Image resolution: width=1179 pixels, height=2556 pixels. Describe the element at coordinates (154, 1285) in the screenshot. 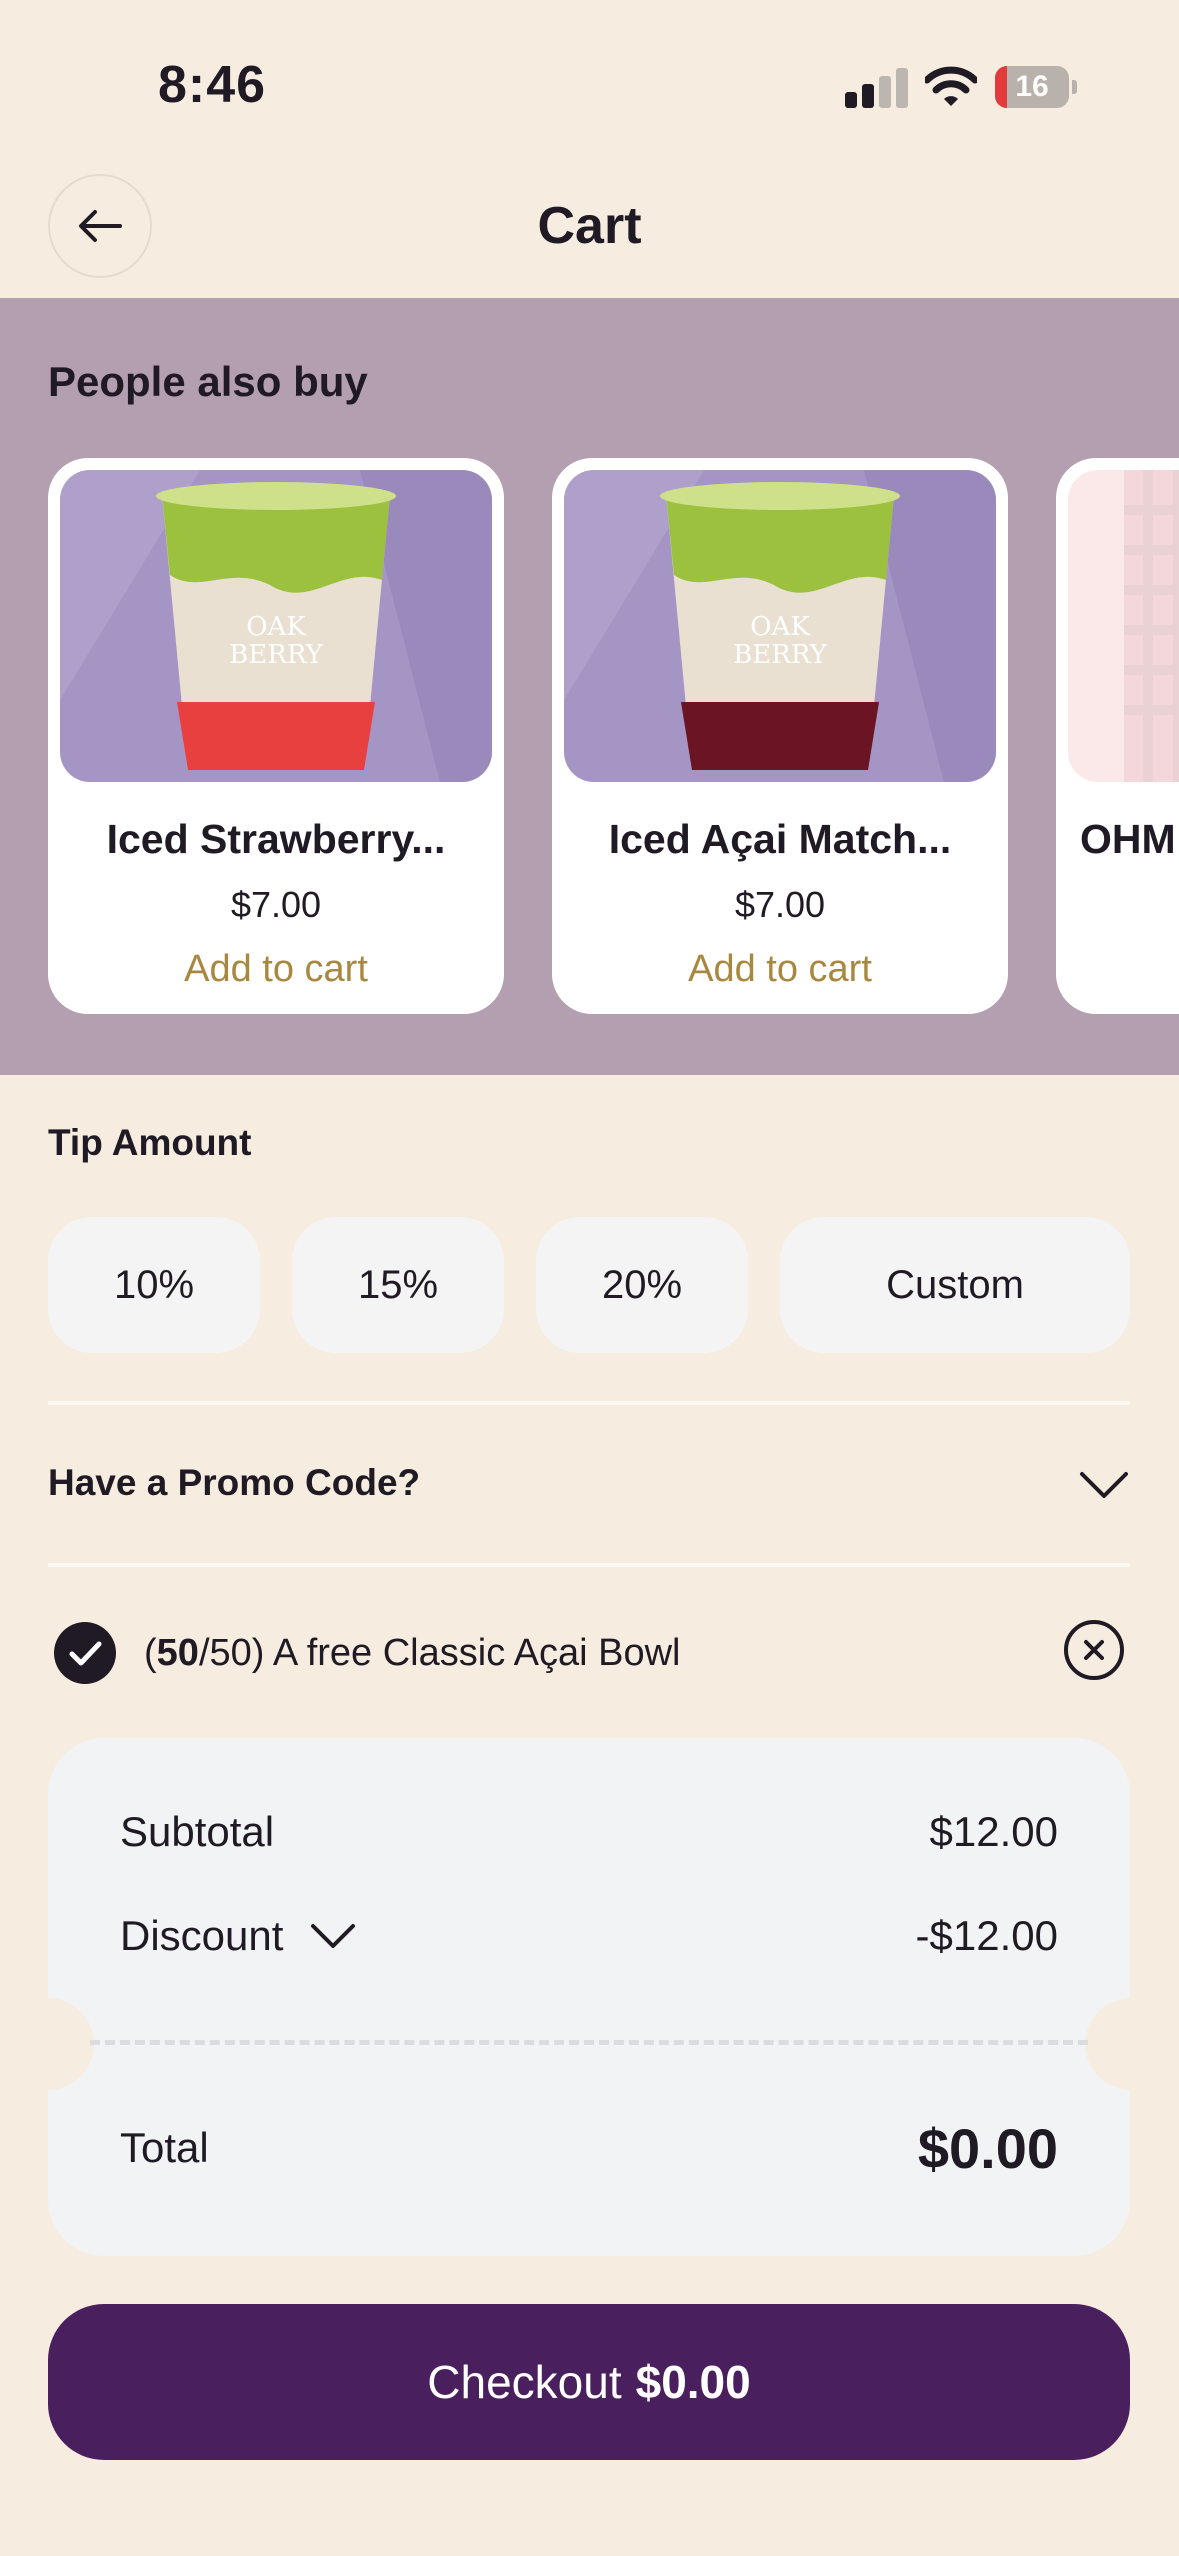

I see `tip-option-10: 10%` at that location.